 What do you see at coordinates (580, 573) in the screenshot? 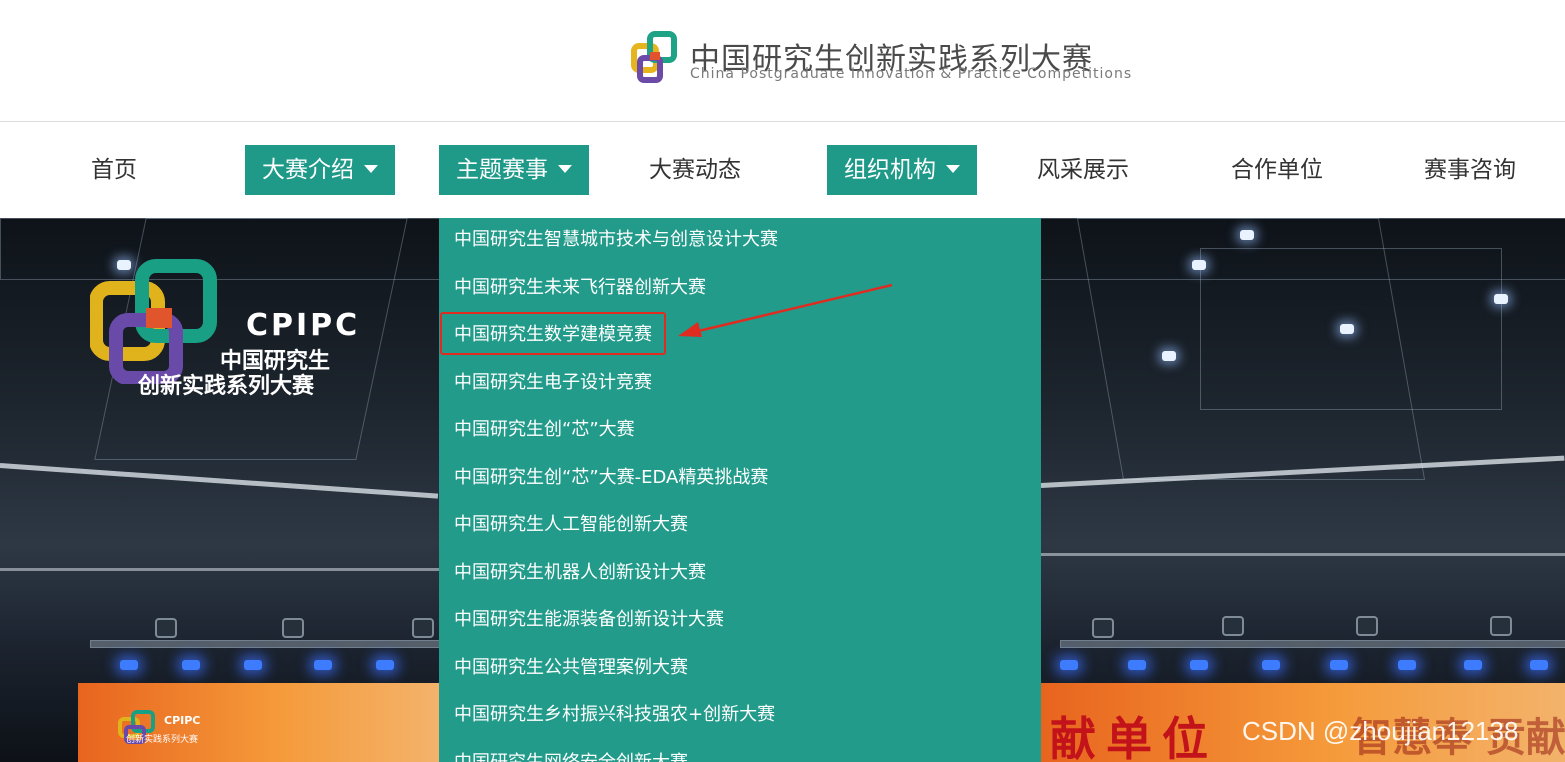
I see `dropdown-item: 中国研究生机器人创新设计大赛` at bounding box center [580, 573].